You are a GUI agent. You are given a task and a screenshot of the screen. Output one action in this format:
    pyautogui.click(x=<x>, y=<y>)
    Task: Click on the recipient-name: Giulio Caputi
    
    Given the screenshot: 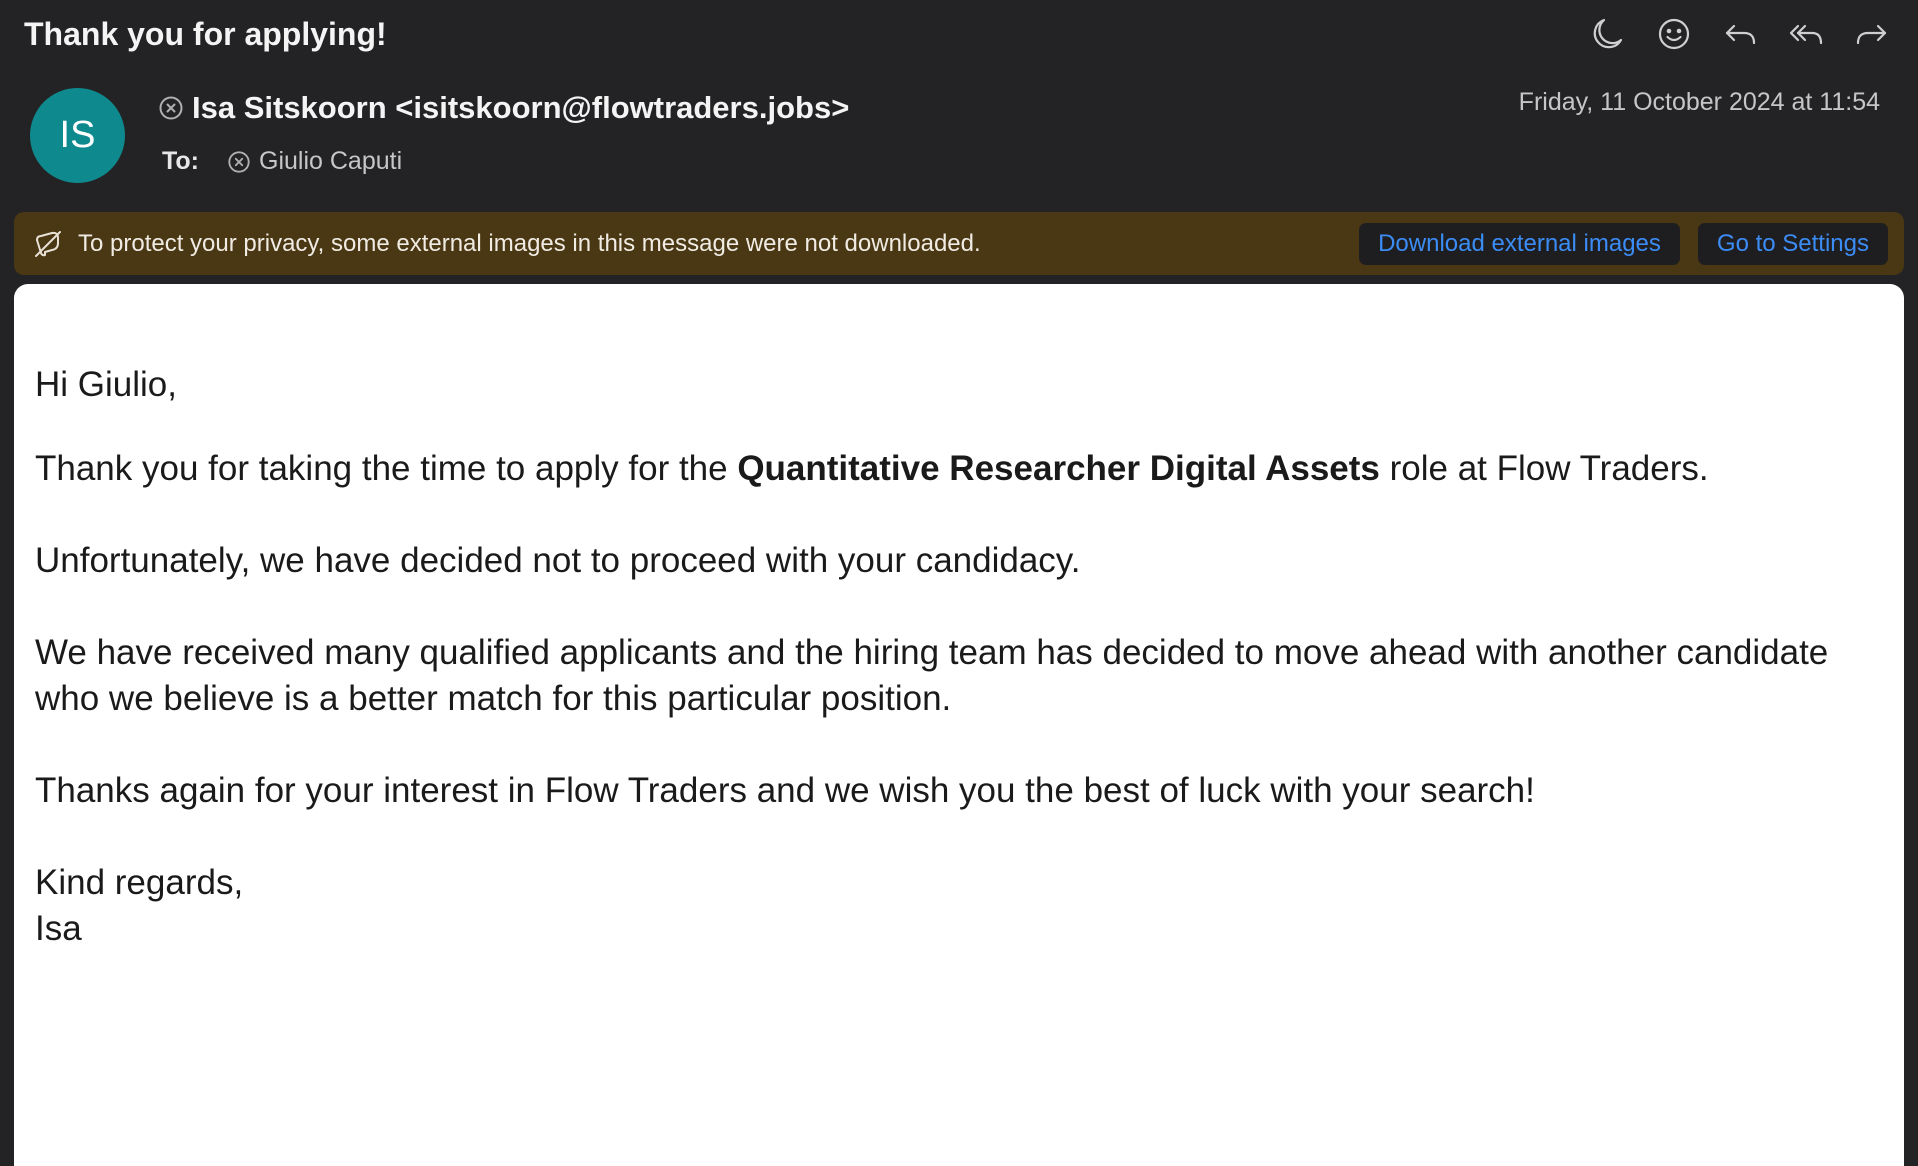 What is the action you would take?
    pyautogui.click(x=330, y=161)
    